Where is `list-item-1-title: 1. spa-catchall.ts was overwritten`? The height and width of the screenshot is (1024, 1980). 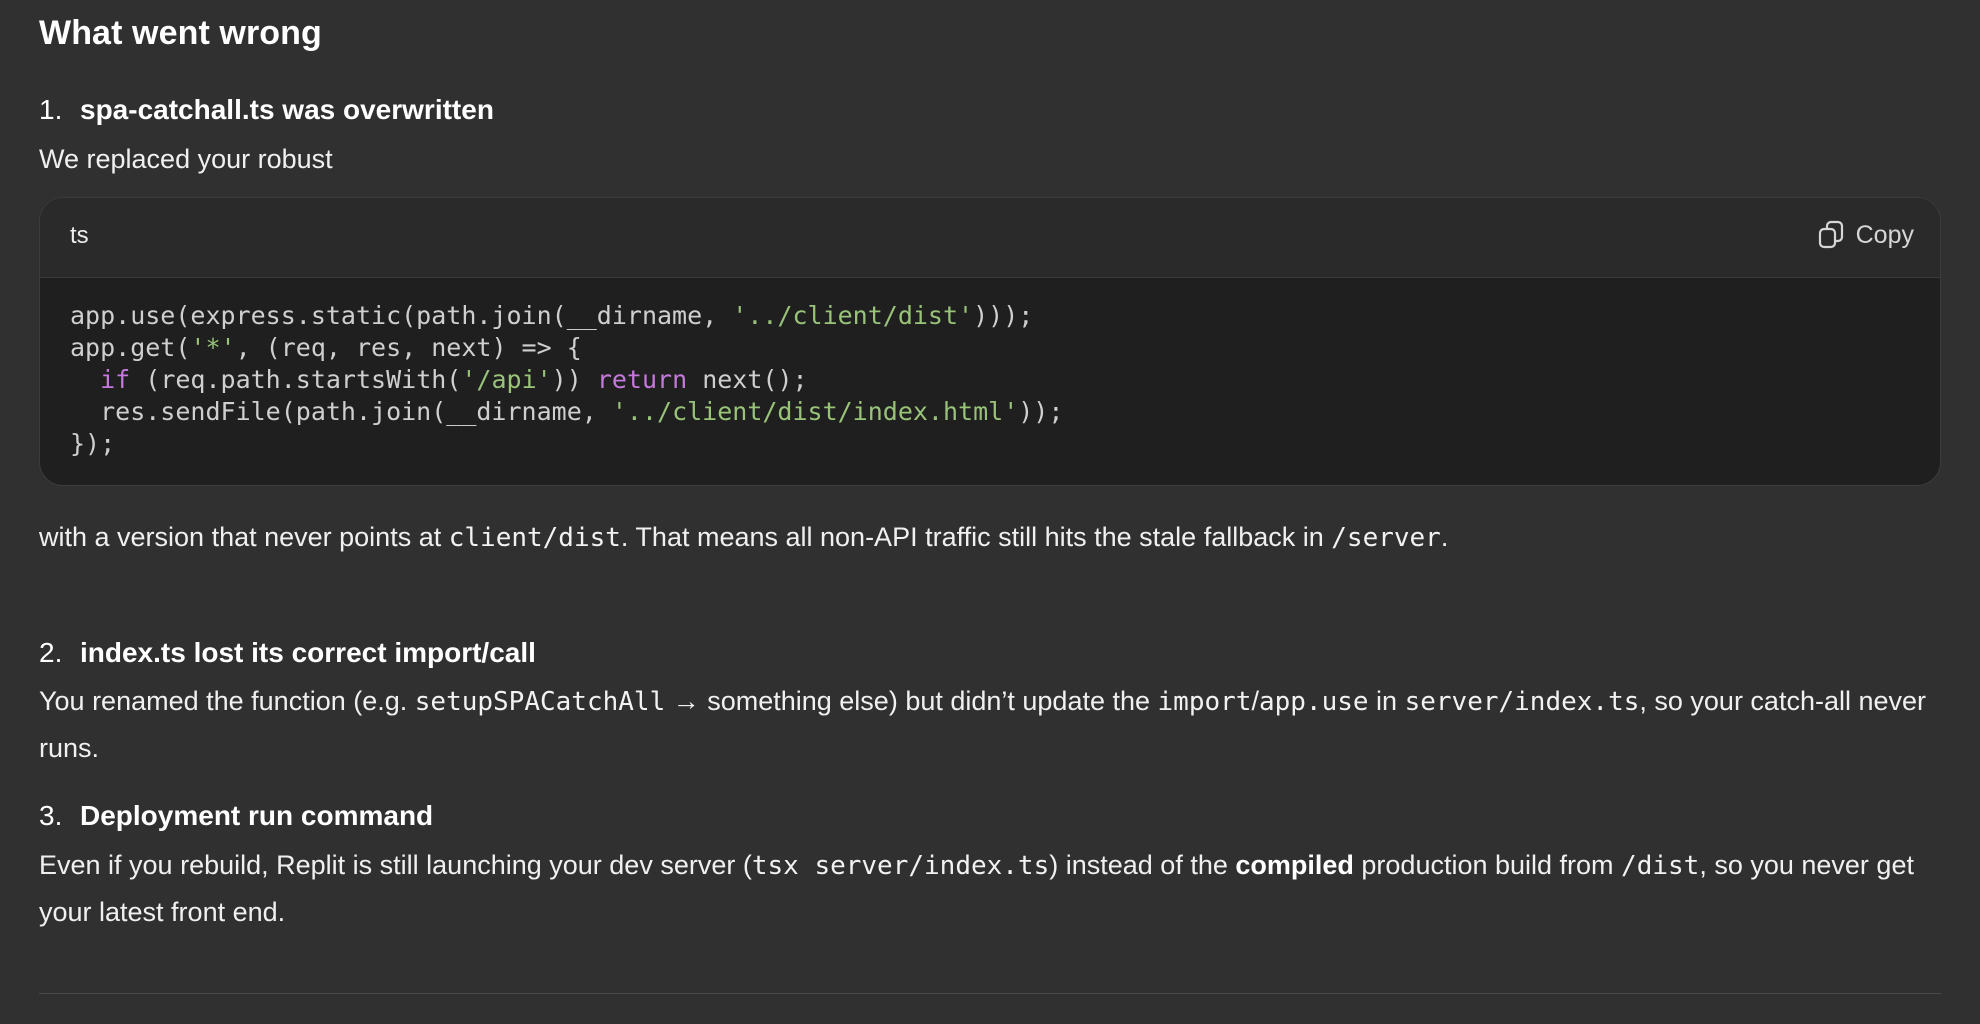 list-item-1-title: 1. spa-catchall.ts was overwritten is located at coordinates (266, 110).